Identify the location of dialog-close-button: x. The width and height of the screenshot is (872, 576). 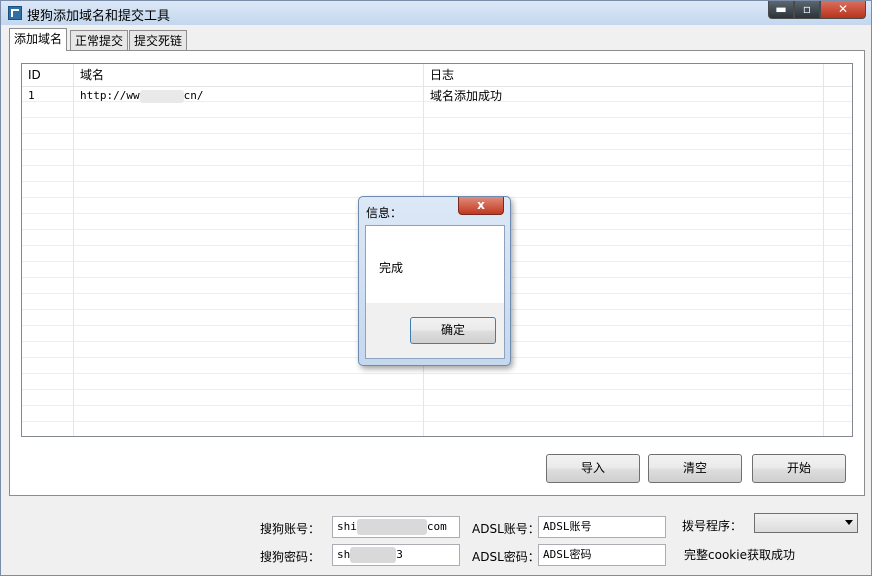
(481, 206).